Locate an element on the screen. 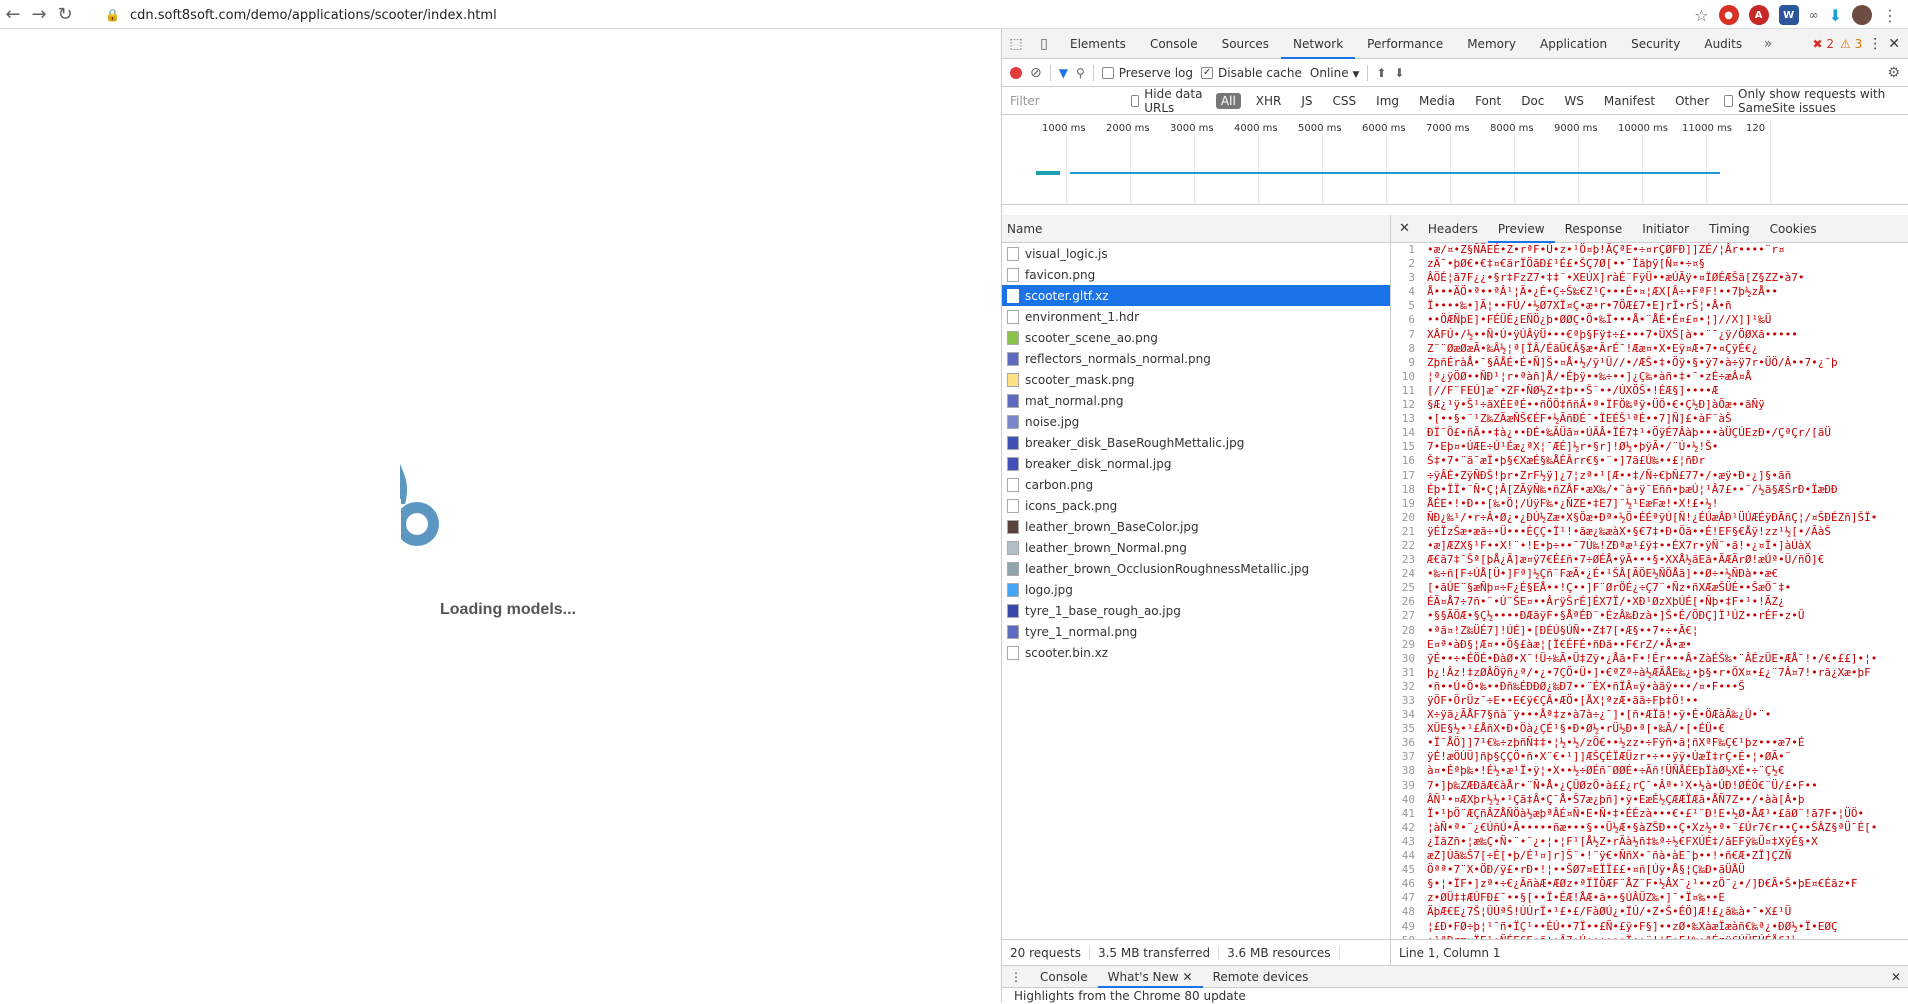  close-details-icon: ✕ is located at coordinates (1404, 228).